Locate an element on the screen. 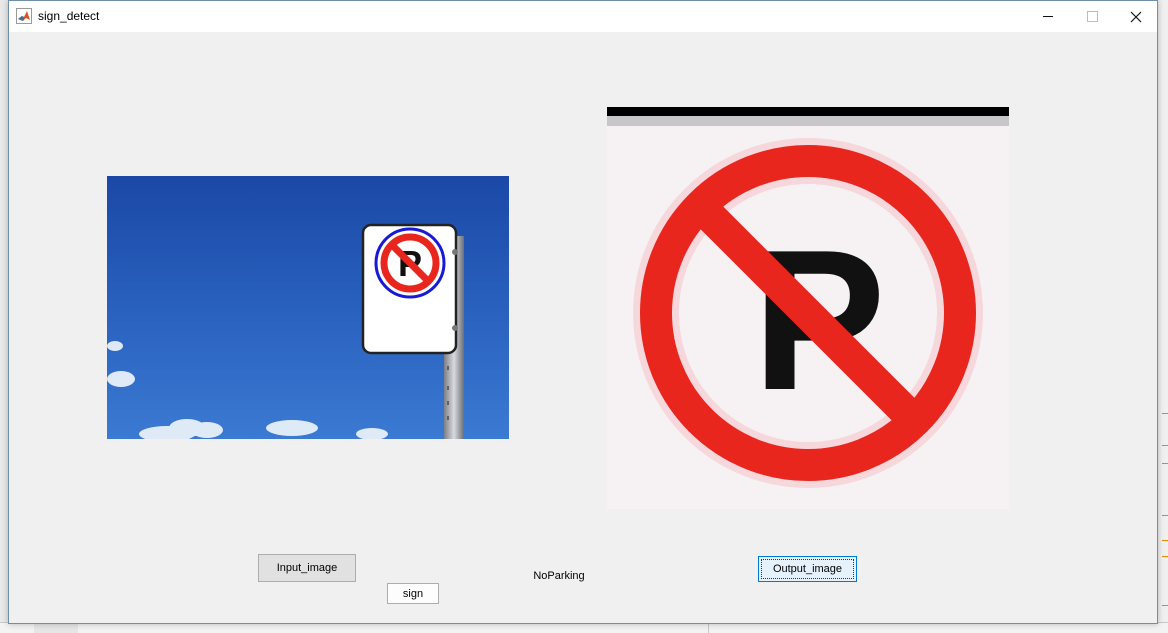 The image size is (1168, 633). input-image-button: Input_image is located at coordinates (307, 568).